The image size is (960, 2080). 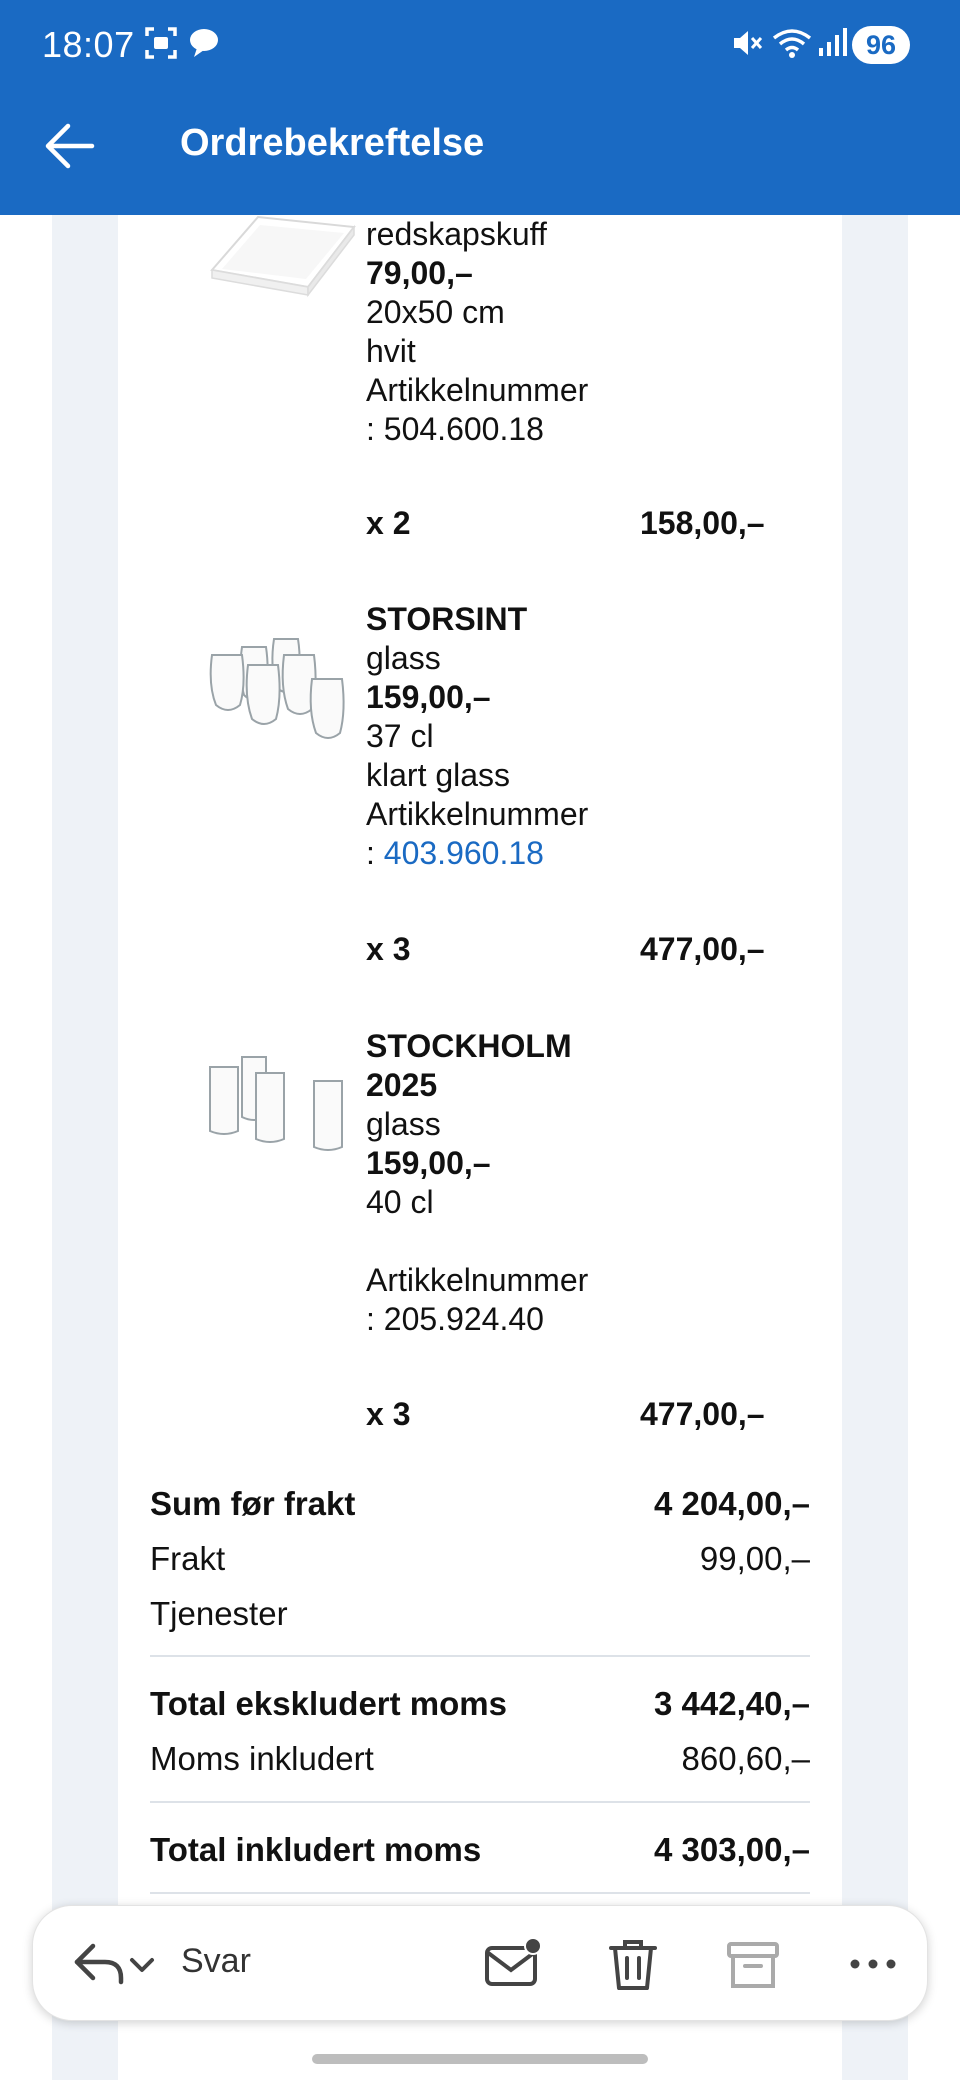 I want to click on chevron-down-icon, so click(x=142, y=1964).